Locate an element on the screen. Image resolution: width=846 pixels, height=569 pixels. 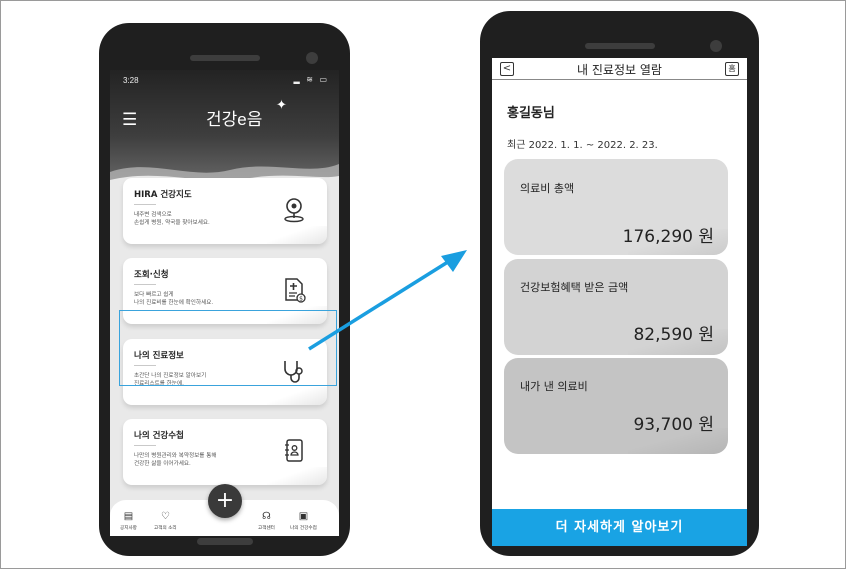
nav-customer-voice: ♡ 고객의 소리 is located at coordinates (165, 521).